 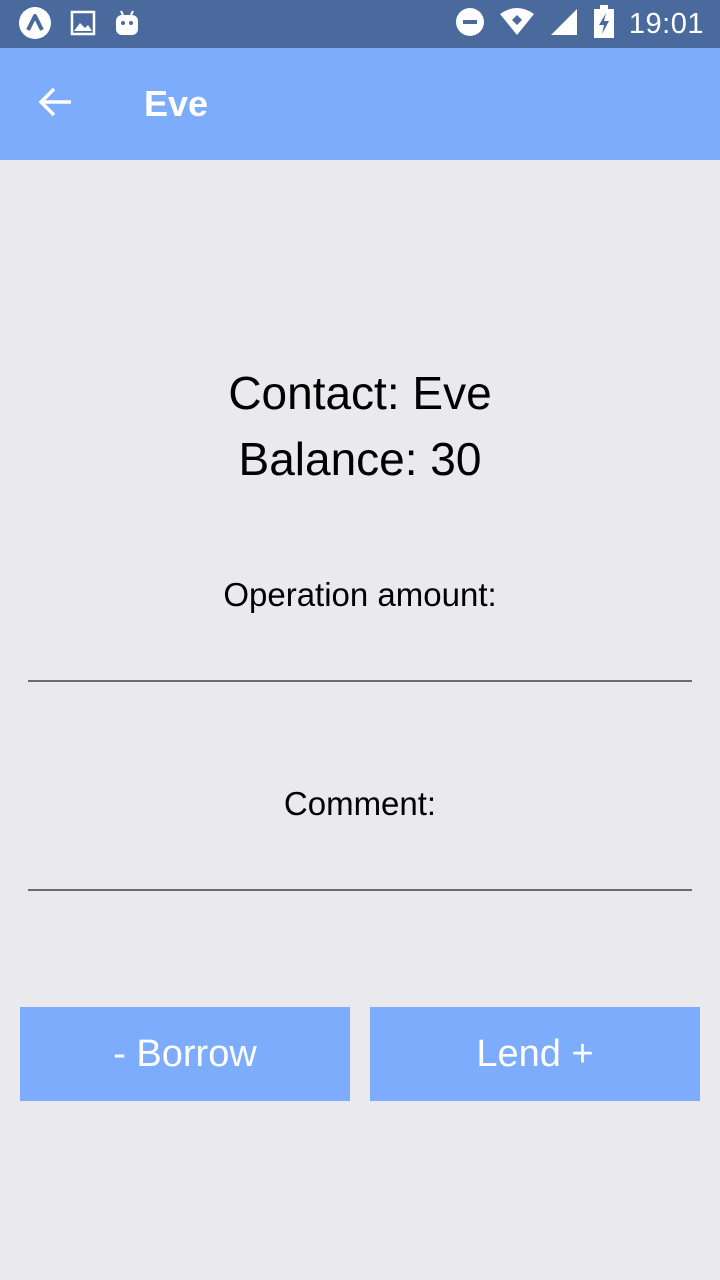 What do you see at coordinates (35, 25) in the screenshot?
I see `app-launcher-icon` at bounding box center [35, 25].